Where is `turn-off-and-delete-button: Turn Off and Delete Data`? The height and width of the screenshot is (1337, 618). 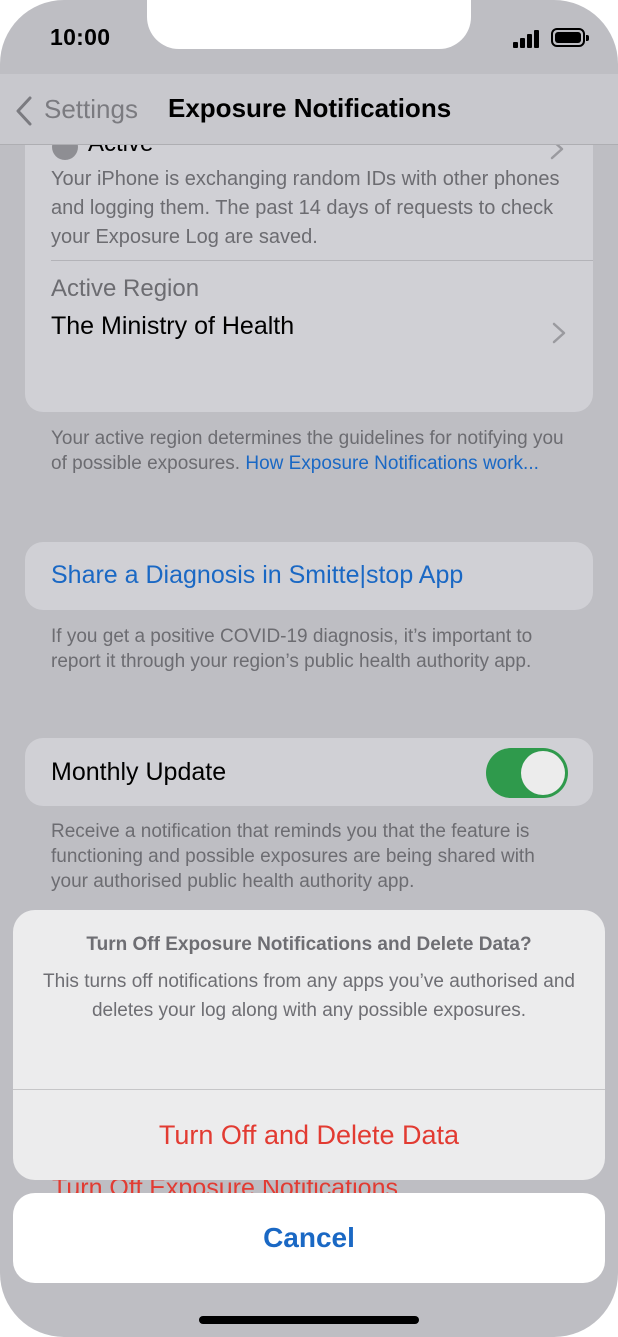
turn-off-and-delete-button: Turn Off and Delete Data is located at coordinates (309, 1135).